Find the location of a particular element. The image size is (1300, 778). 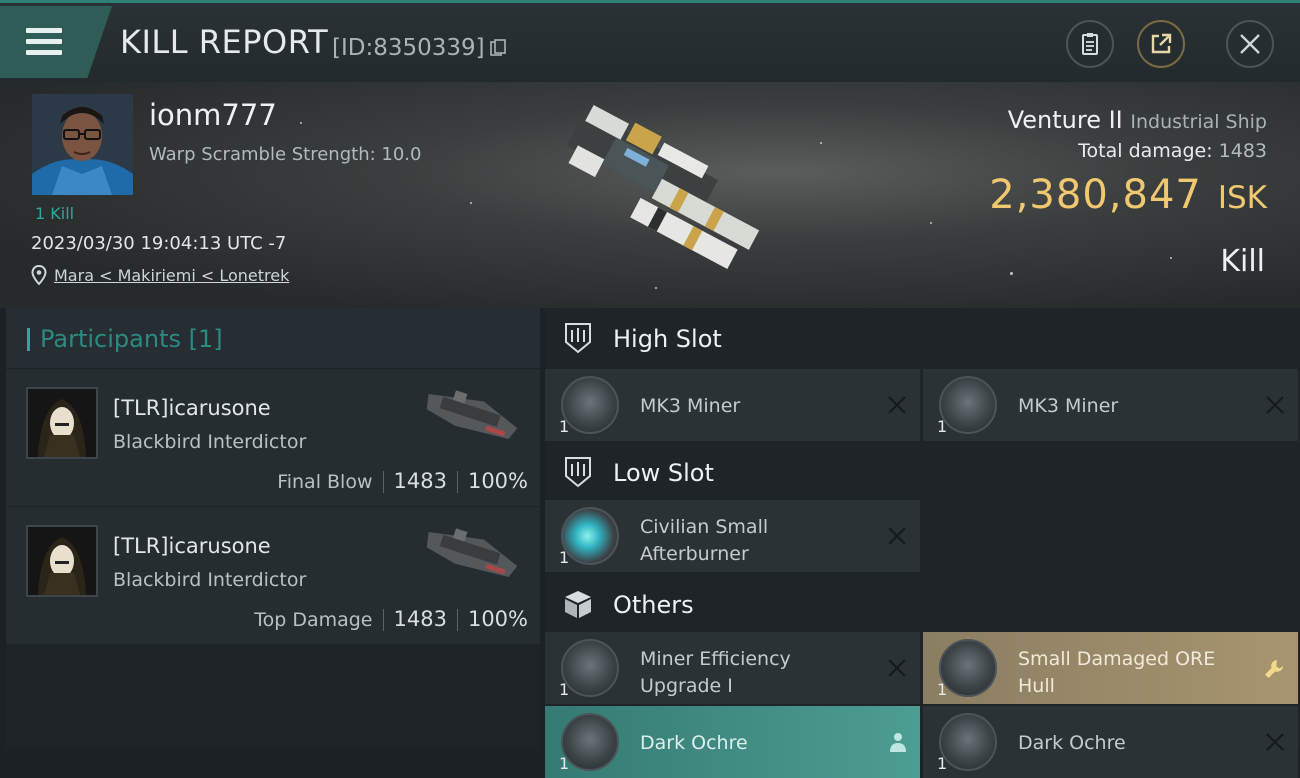

fitted-item: 1 Small Damaged ORE Hull is located at coordinates (1110, 668).